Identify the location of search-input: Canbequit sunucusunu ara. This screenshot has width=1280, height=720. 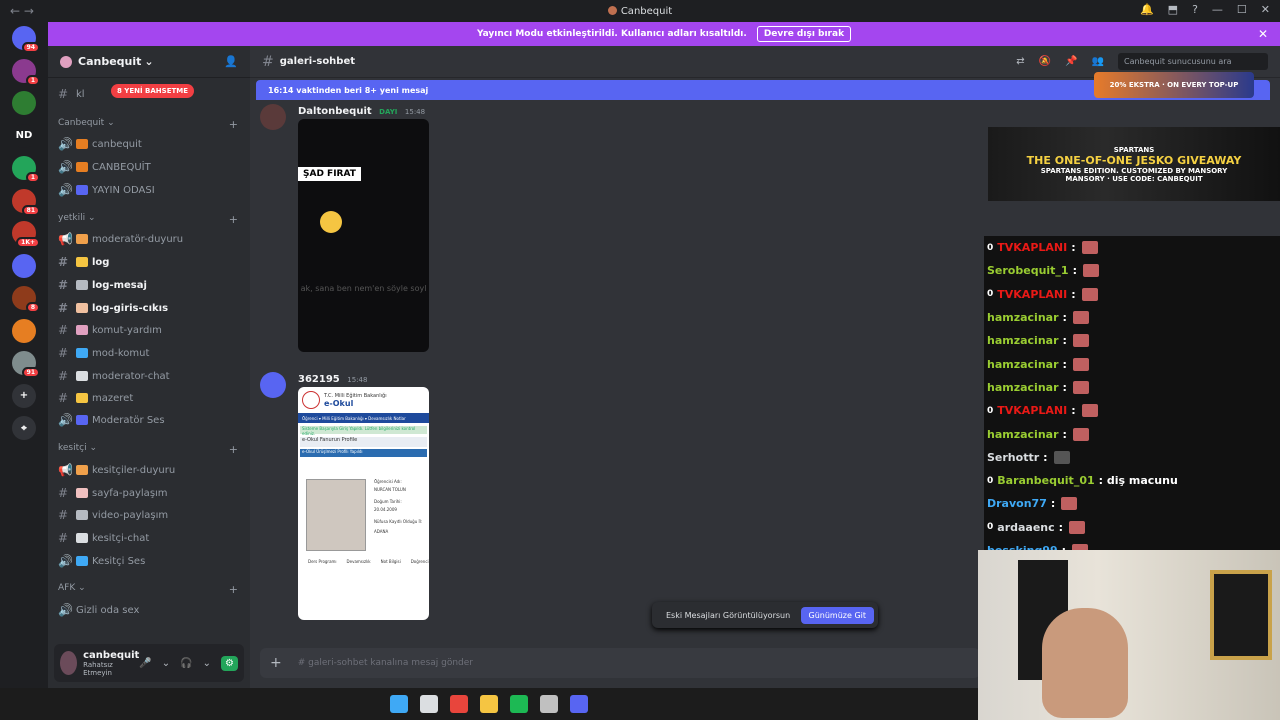
(1193, 61).